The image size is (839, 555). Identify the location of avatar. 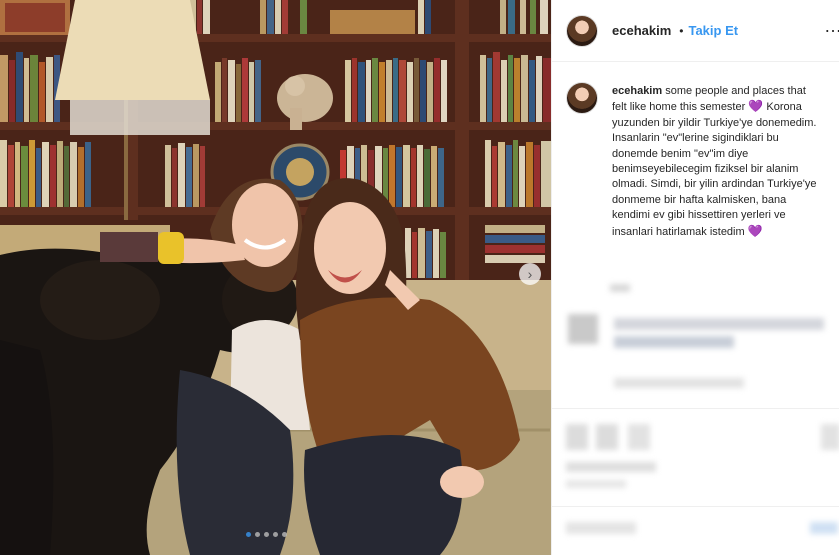
(582, 30).